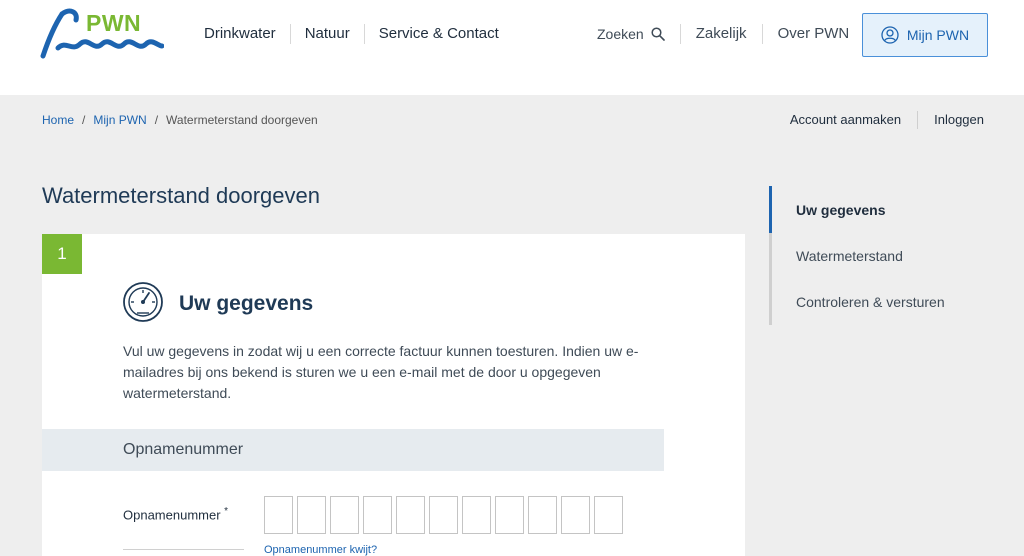 Image resolution: width=1024 pixels, height=556 pixels. I want to click on mijn-pwn-label: Mijn PWN, so click(938, 35).